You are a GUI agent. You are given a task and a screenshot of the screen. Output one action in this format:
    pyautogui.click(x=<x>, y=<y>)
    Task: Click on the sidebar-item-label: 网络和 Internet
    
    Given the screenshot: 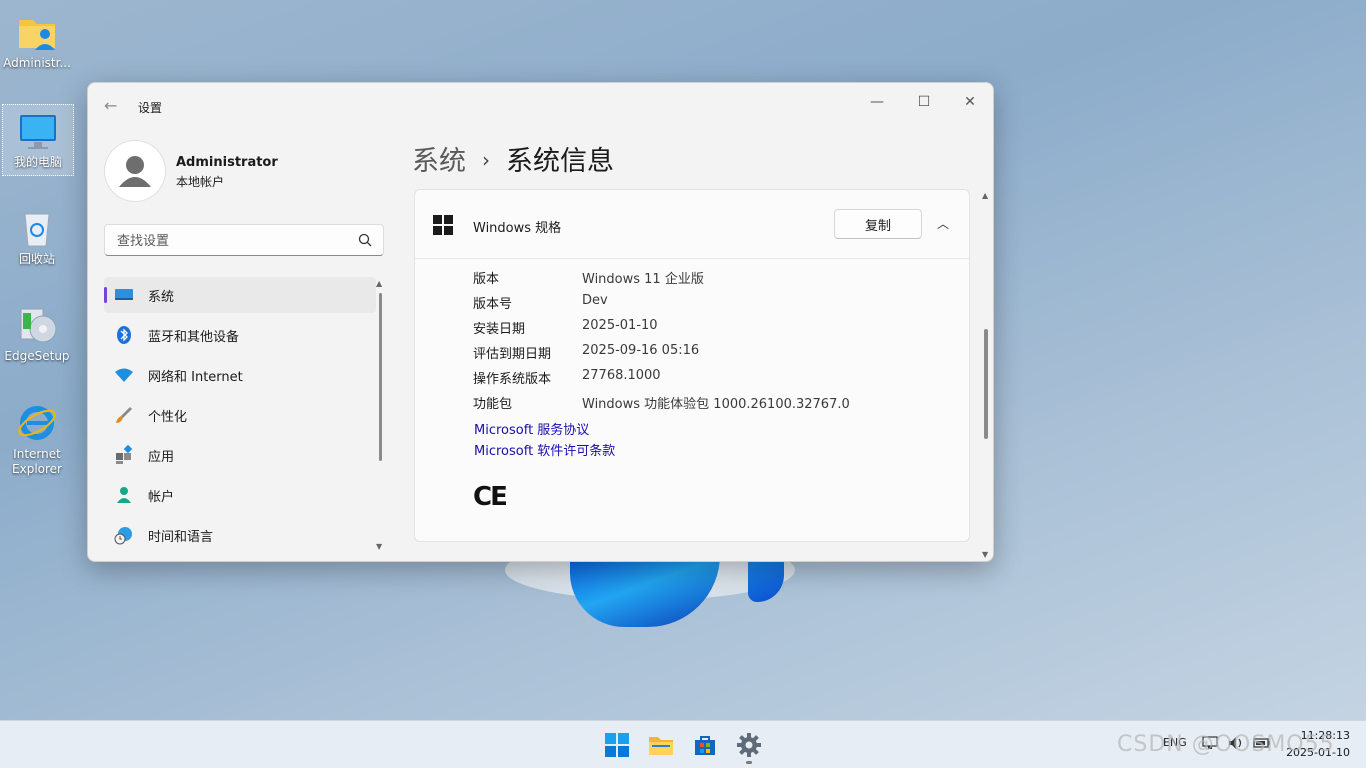 What is the action you would take?
    pyautogui.click(x=195, y=377)
    